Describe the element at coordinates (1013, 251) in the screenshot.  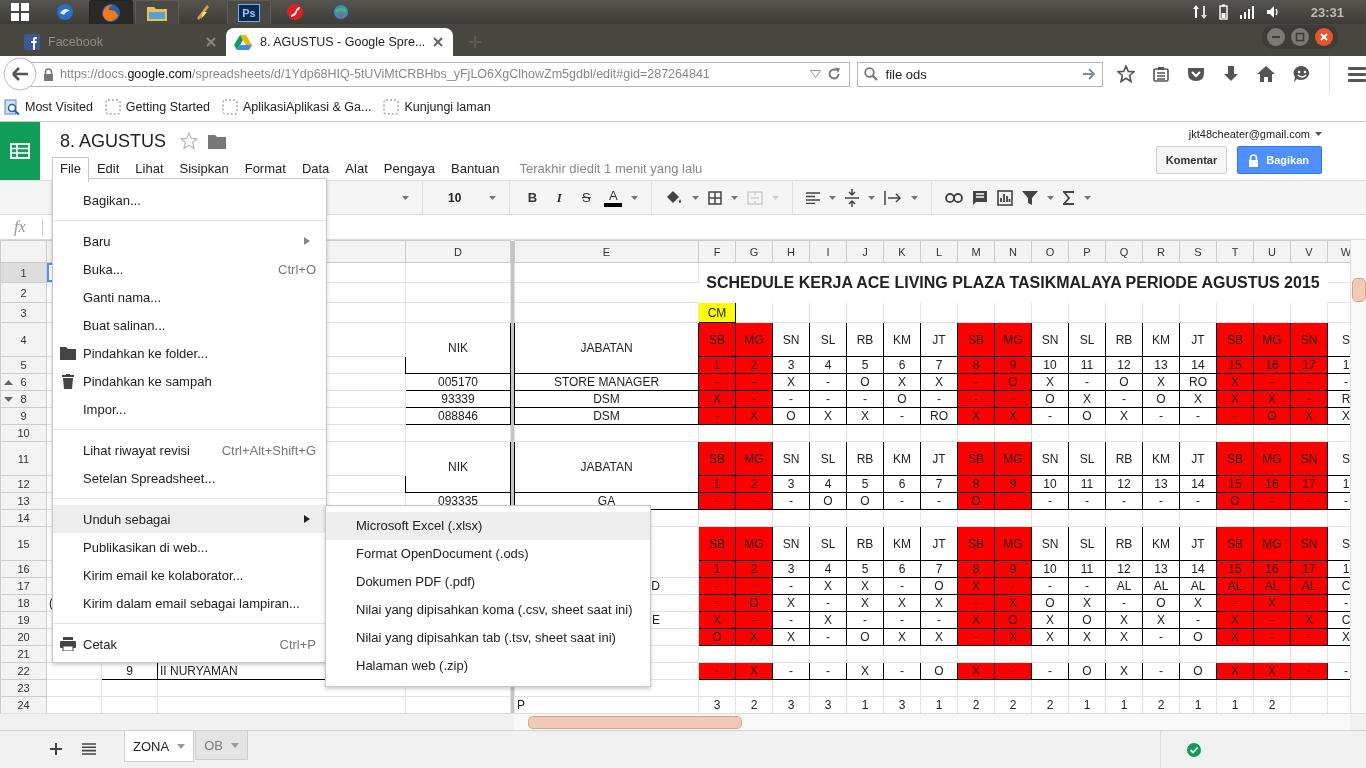
I see `column-header: N` at that location.